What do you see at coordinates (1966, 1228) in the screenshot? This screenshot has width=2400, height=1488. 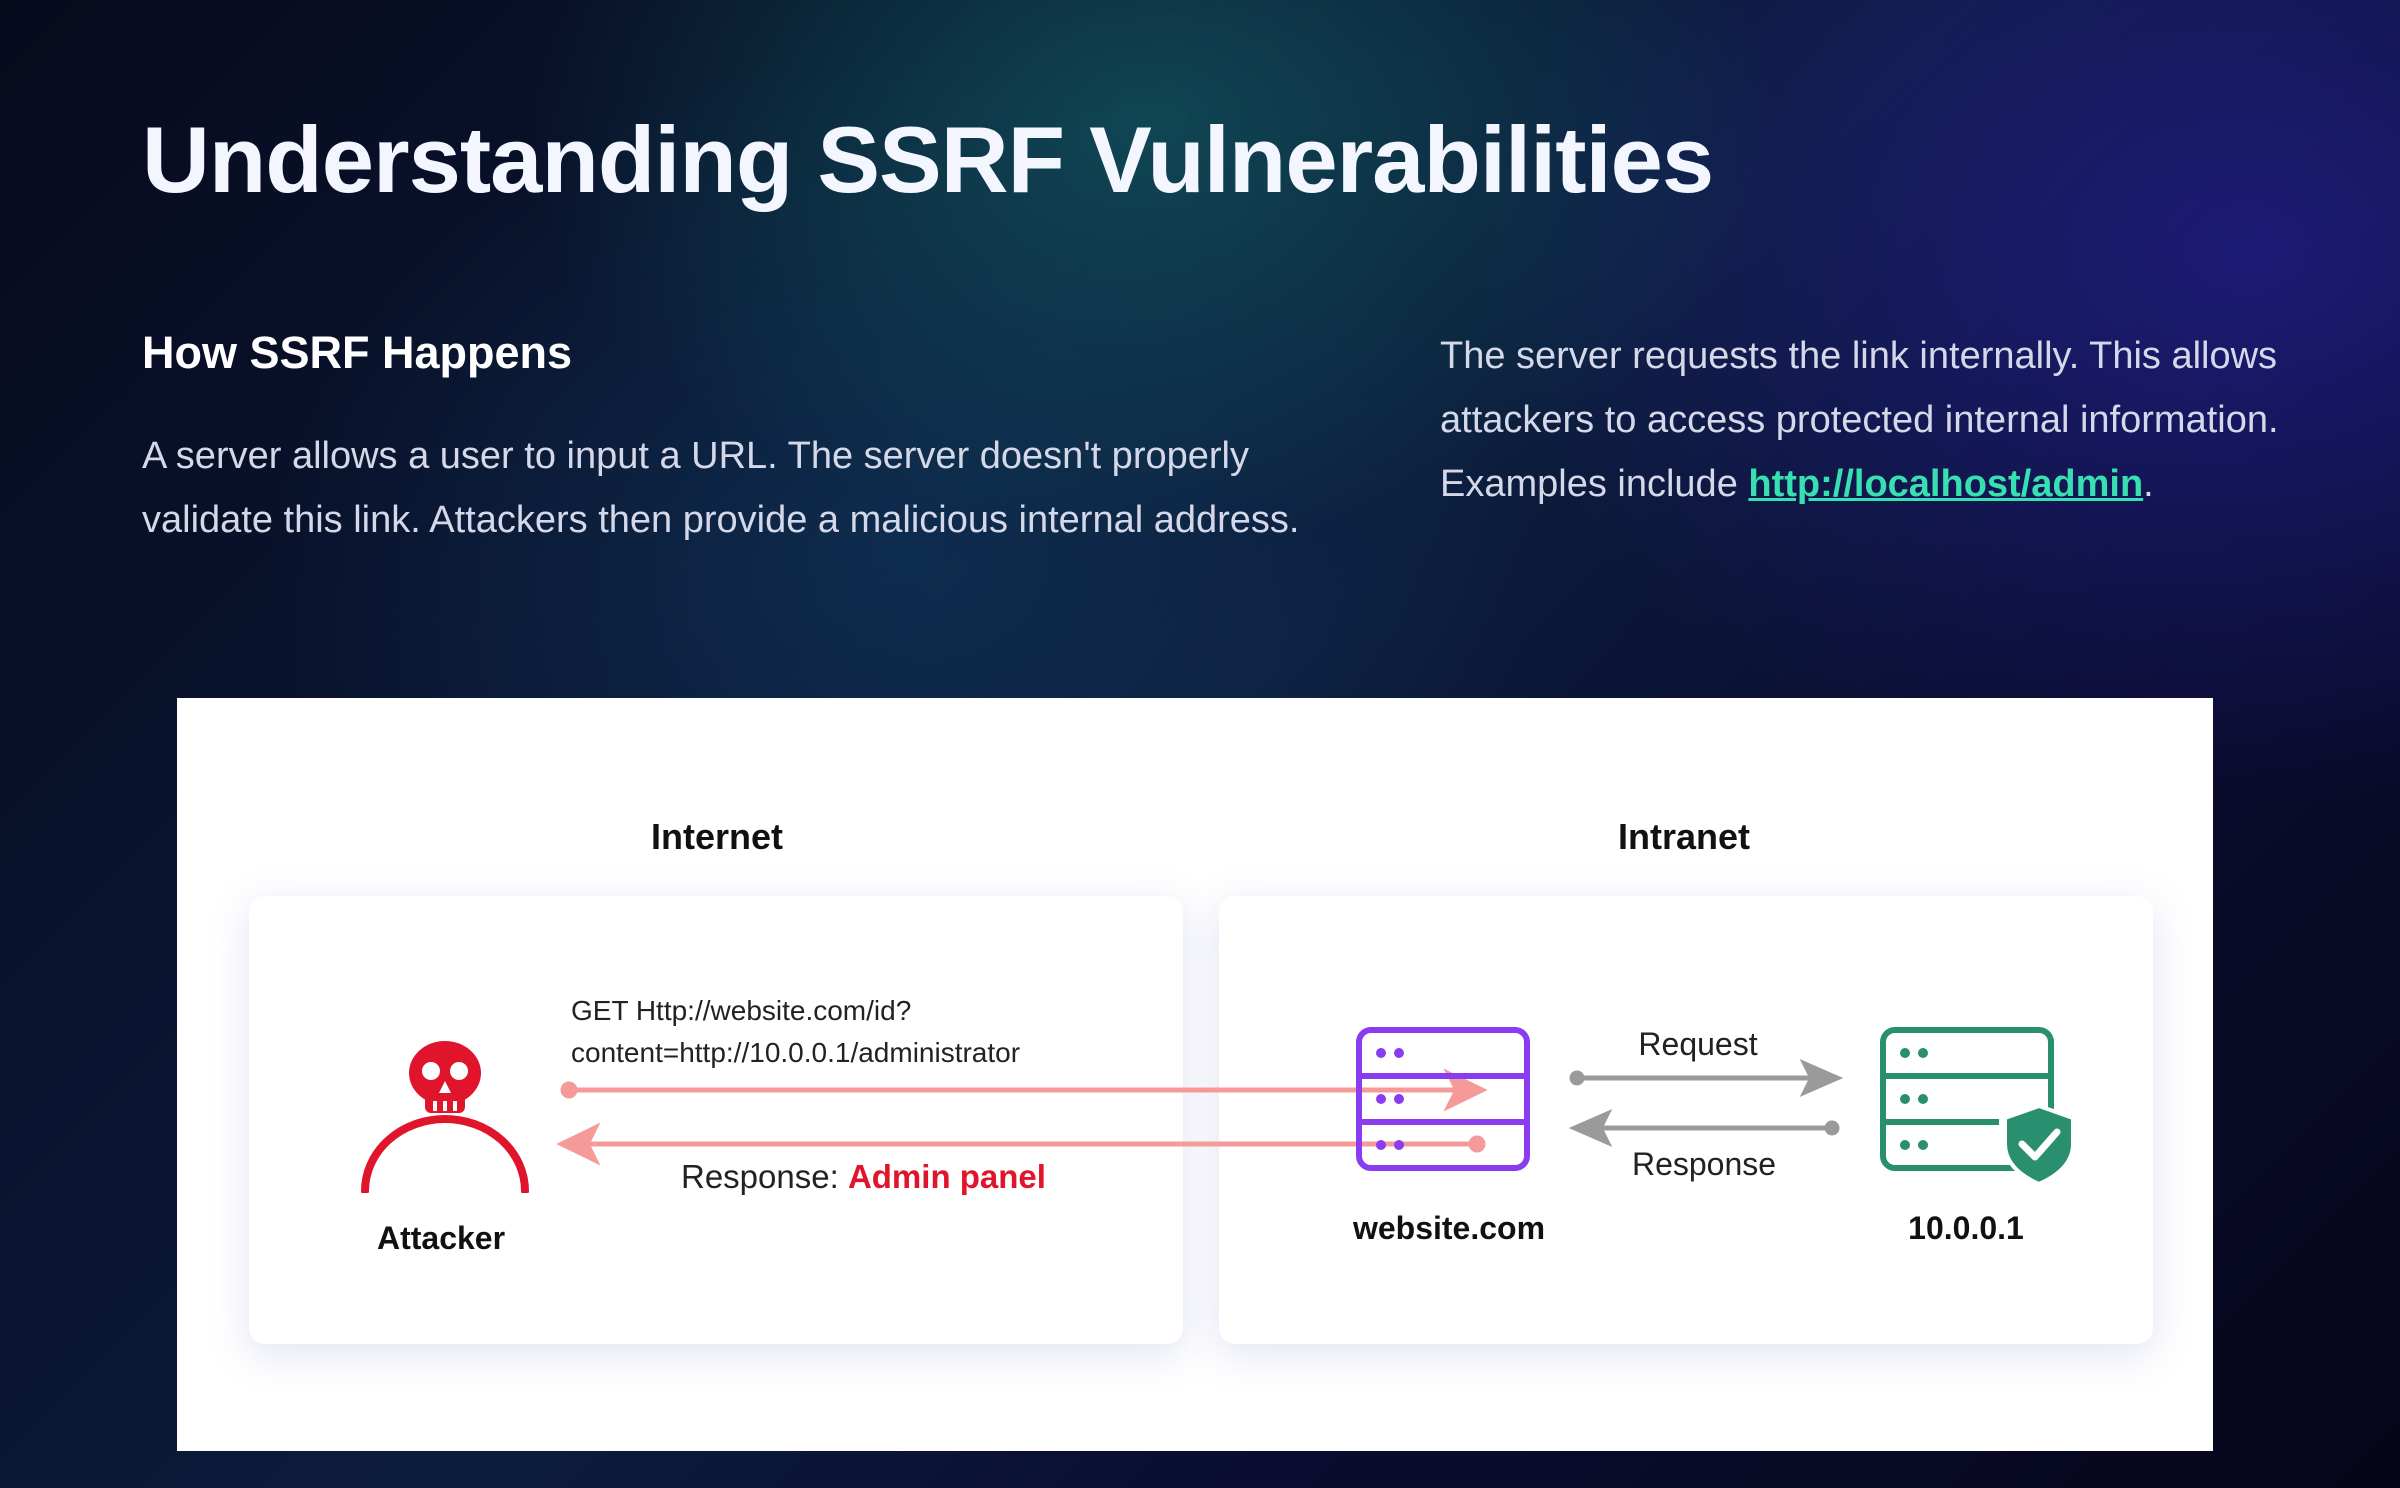 I see `internal-server-label: 10.0.0.1` at bounding box center [1966, 1228].